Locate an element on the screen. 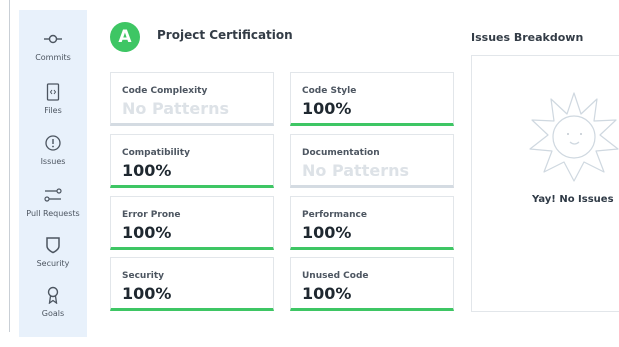 The image size is (619, 347). category-card-code-style: Code Style 100% is located at coordinates (372, 99).